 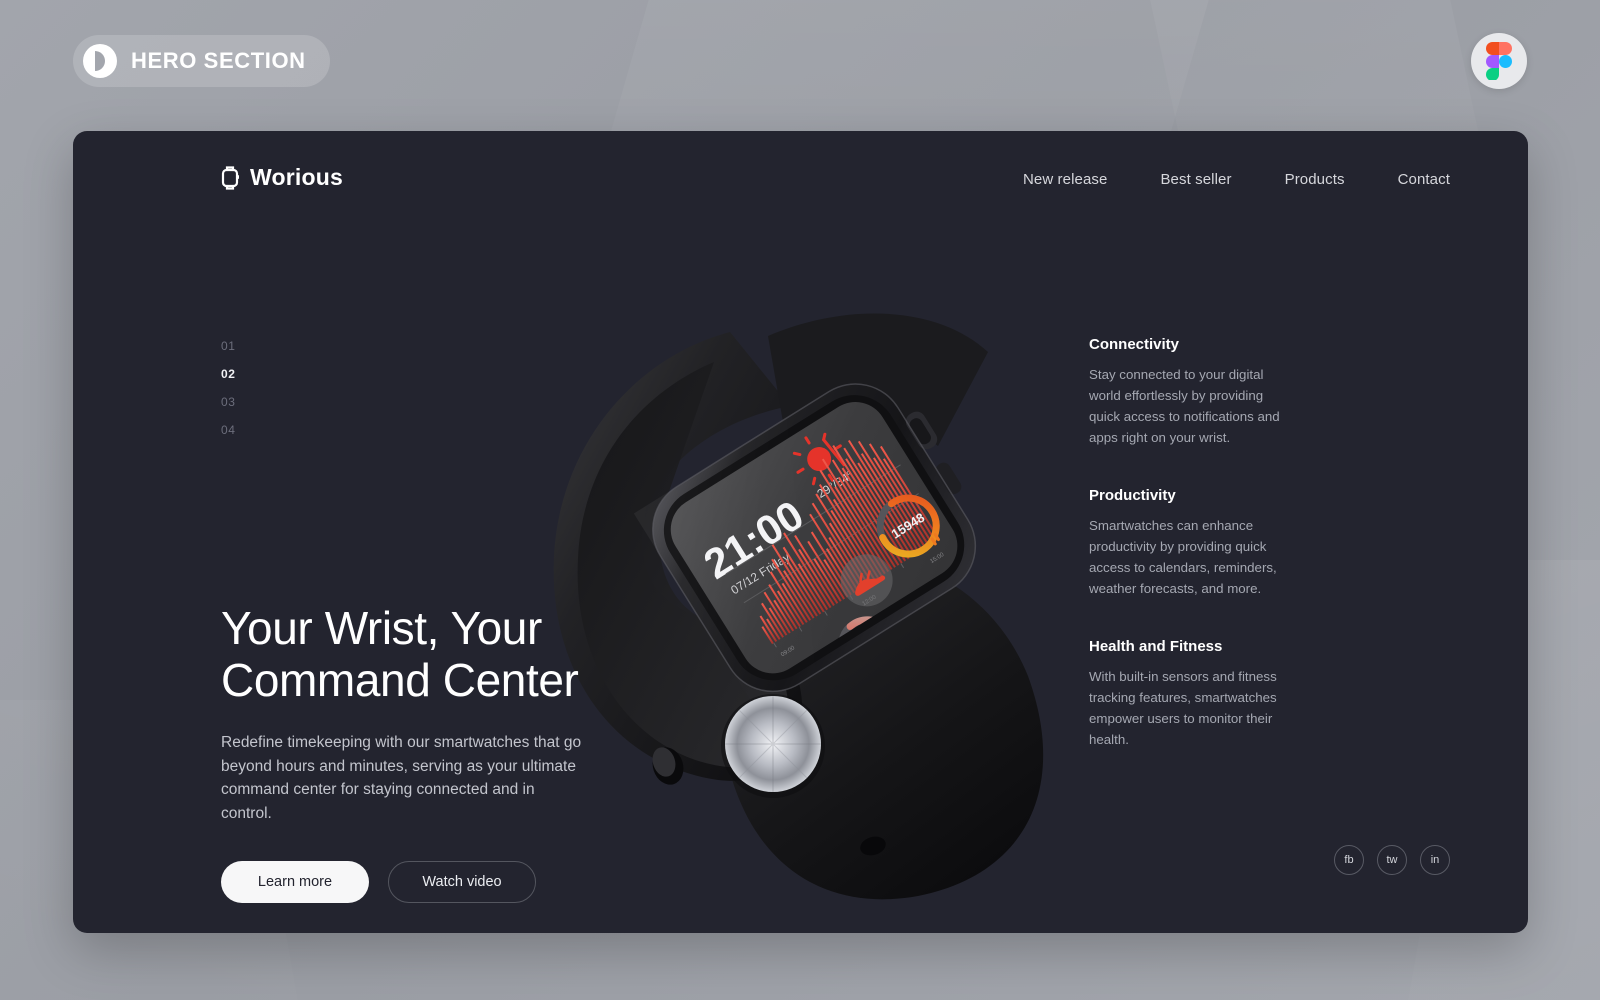 What do you see at coordinates (228, 402) in the screenshot?
I see `slide-indicator-03: 03` at bounding box center [228, 402].